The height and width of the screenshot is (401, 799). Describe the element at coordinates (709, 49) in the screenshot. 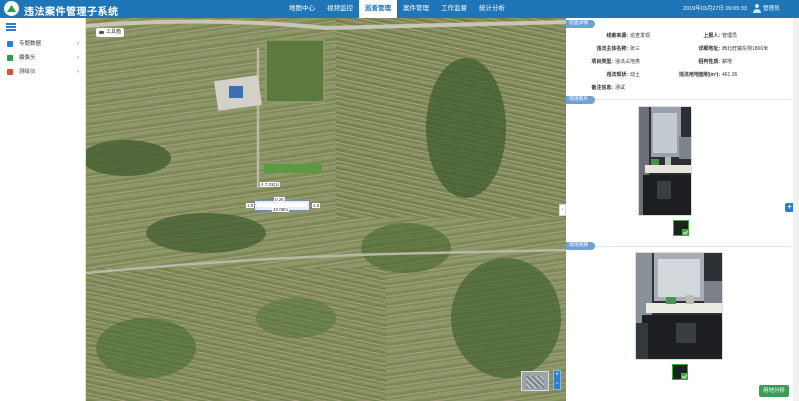

I see `field-key: 详细地址:` at that location.